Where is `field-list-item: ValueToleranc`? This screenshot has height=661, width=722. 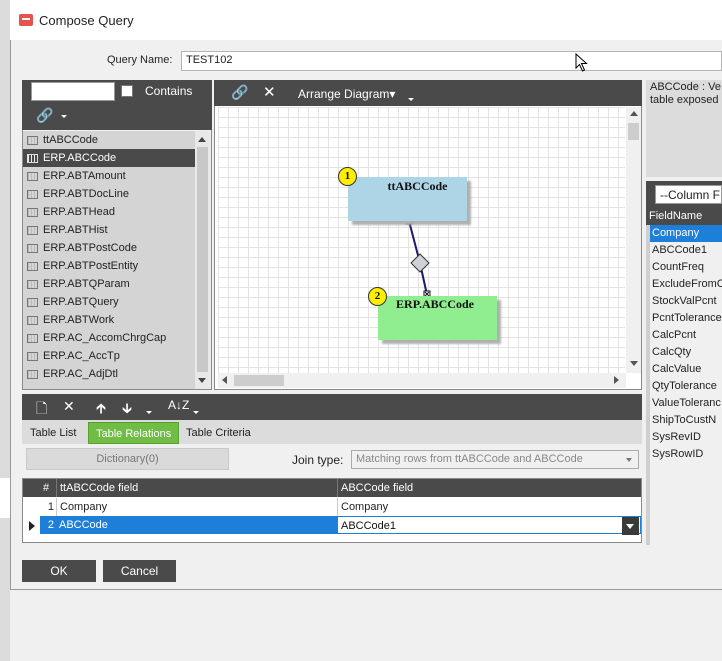 field-list-item: ValueToleranc is located at coordinates (684, 403).